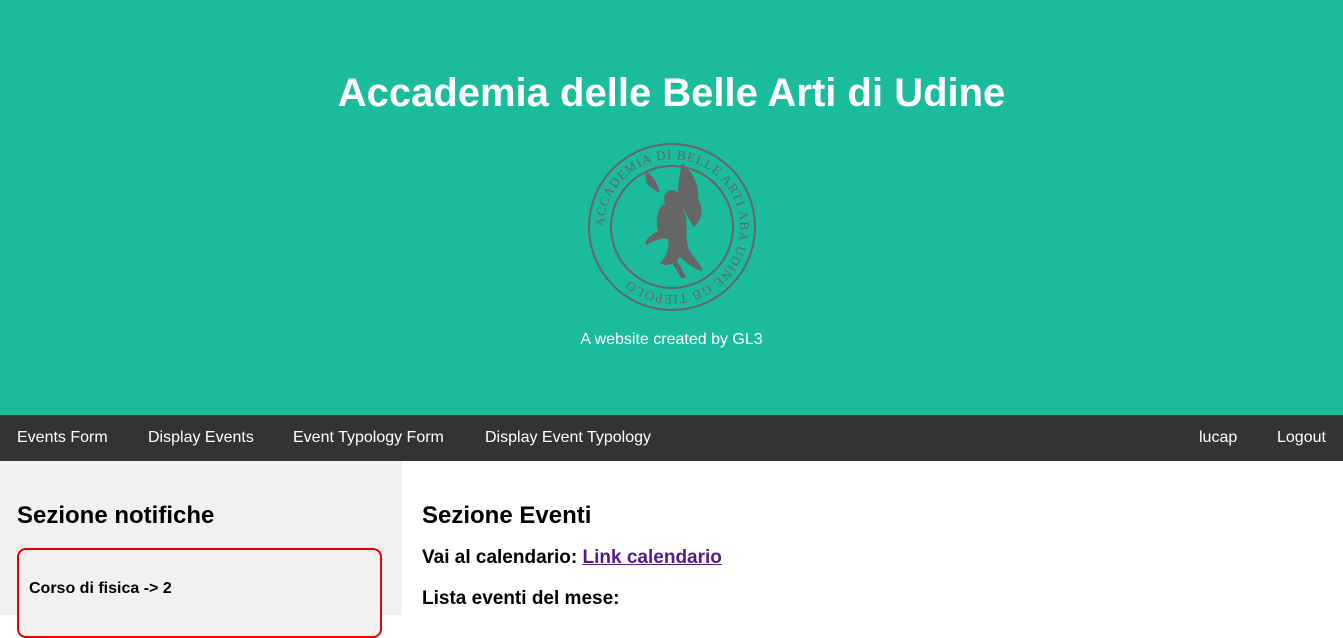 The image size is (1343, 638). Describe the element at coordinates (500, 557) in the screenshot. I see `calendar-prefix: Vai al calendario:` at that location.